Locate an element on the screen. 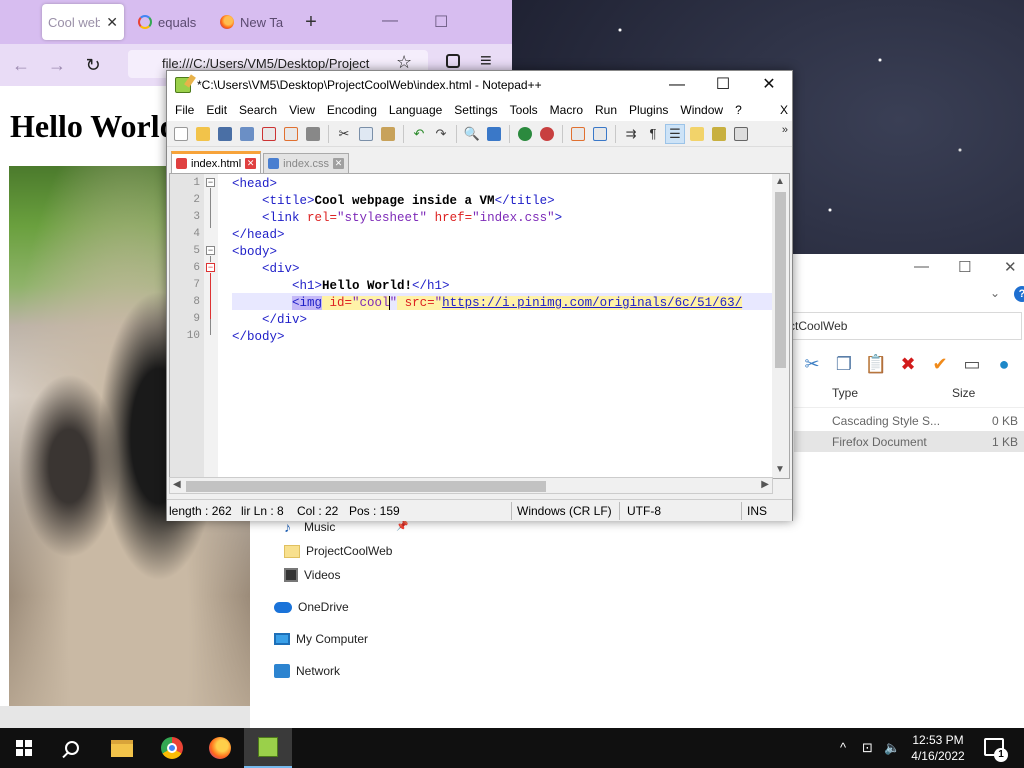 This screenshot has height=768, width=1024. tab-index-html: index.html ✕ is located at coordinates (216, 162).